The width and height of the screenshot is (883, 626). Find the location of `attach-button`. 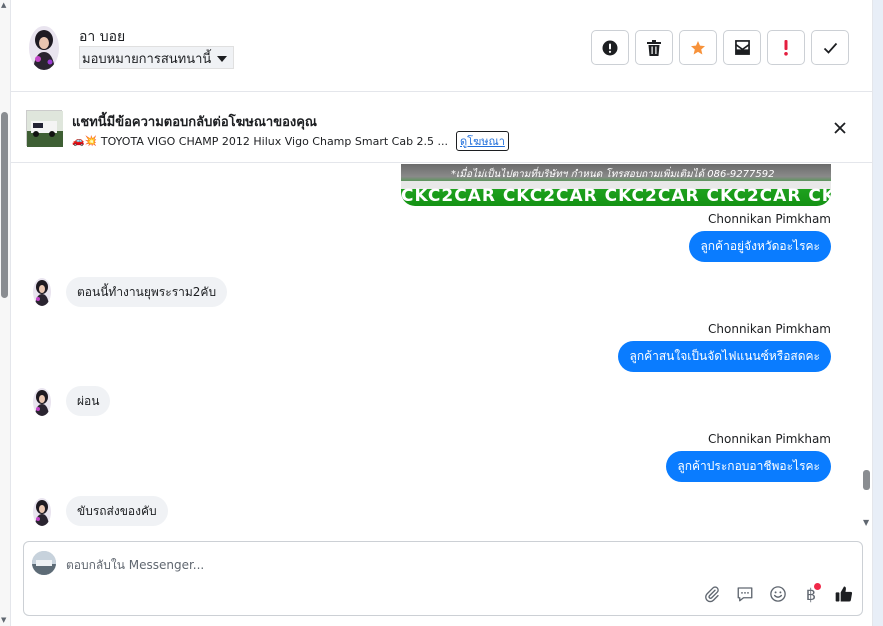

attach-button is located at coordinates (712, 594).